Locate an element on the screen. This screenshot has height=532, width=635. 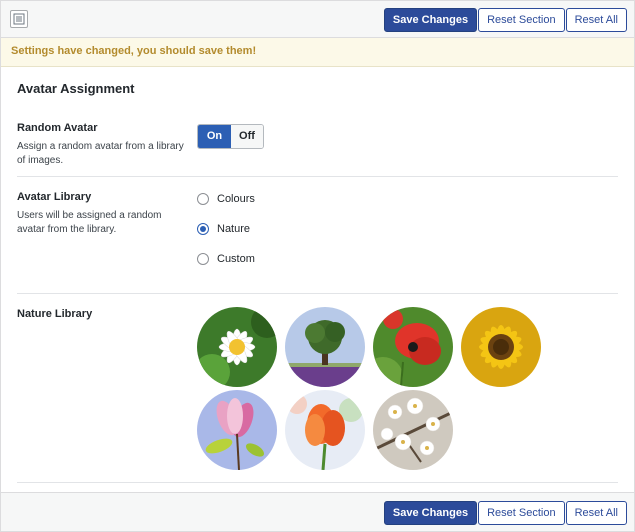
avatar-library-label: Avatar Library is located at coordinates (54, 197).